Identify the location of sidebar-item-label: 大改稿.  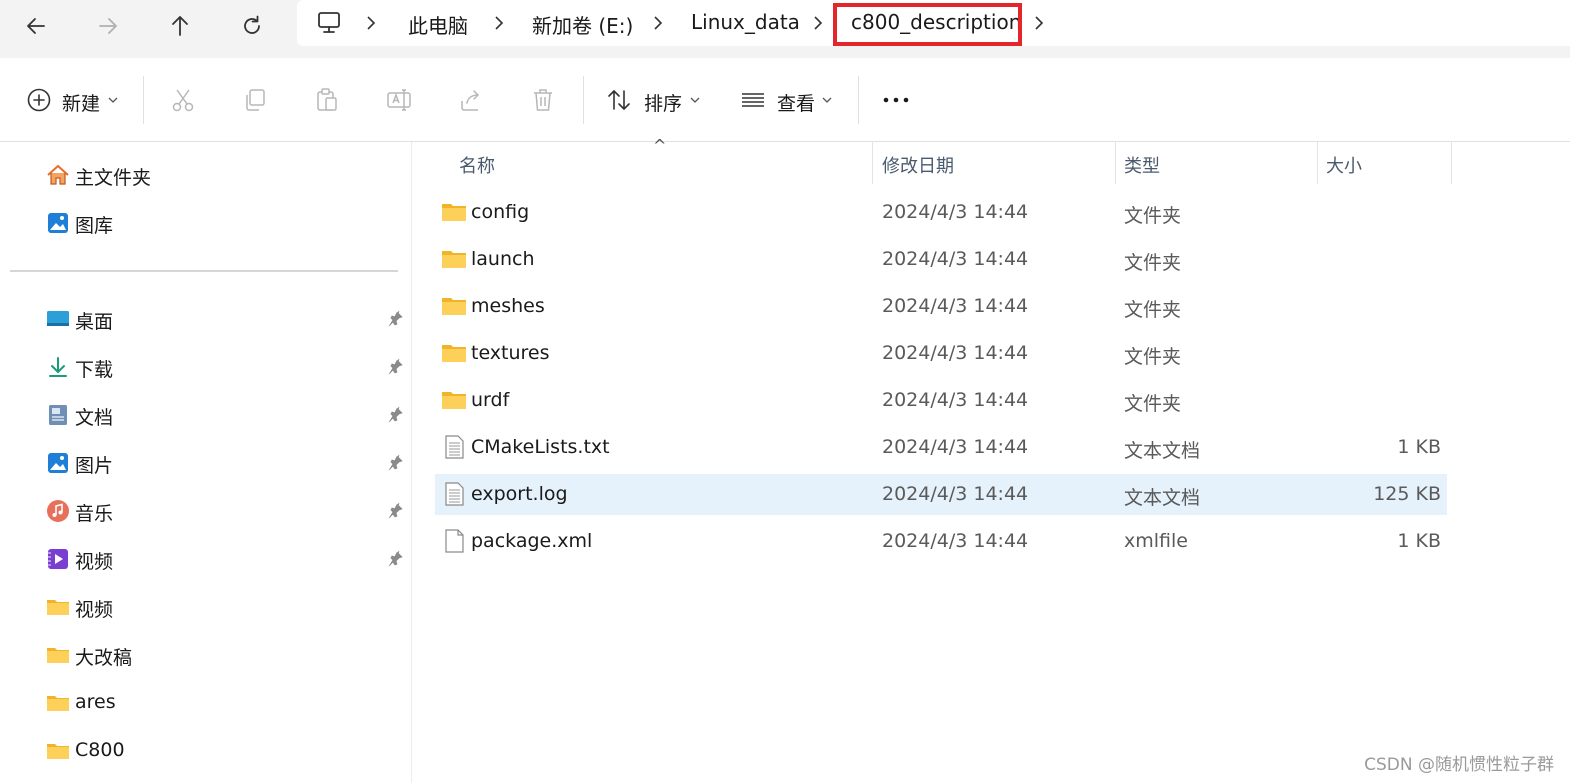
(104, 658).